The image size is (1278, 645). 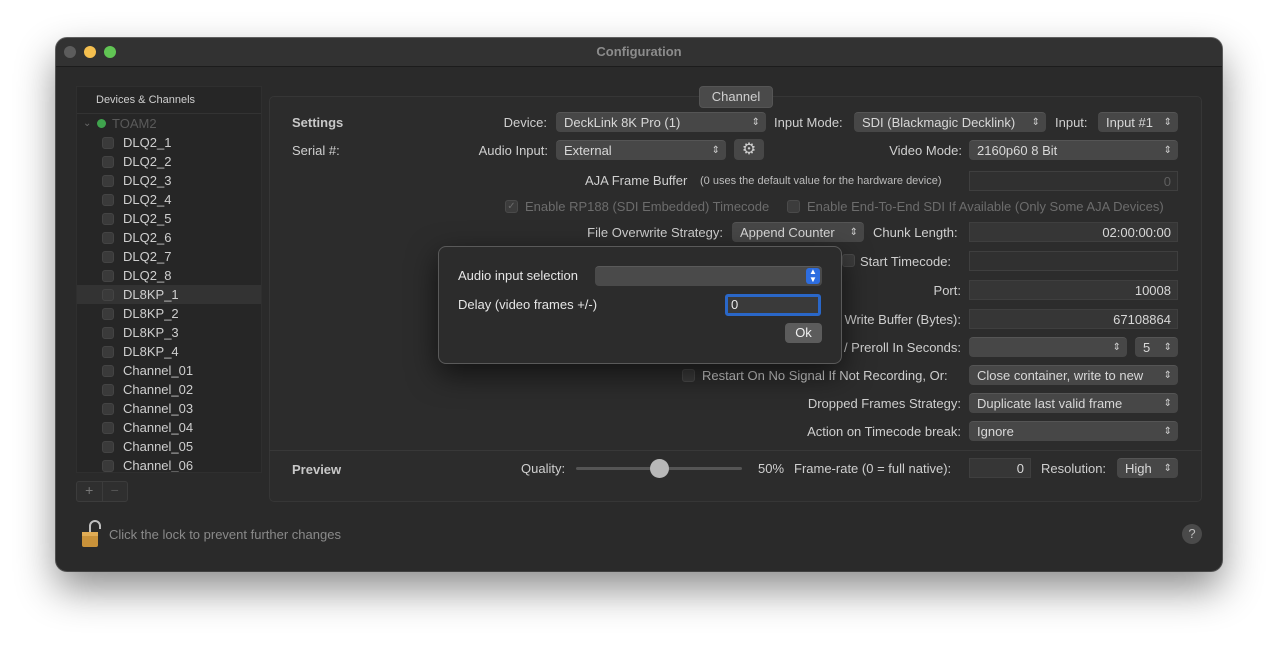 I want to click on list-item-label: Channel_01, so click(x=158, y=370).